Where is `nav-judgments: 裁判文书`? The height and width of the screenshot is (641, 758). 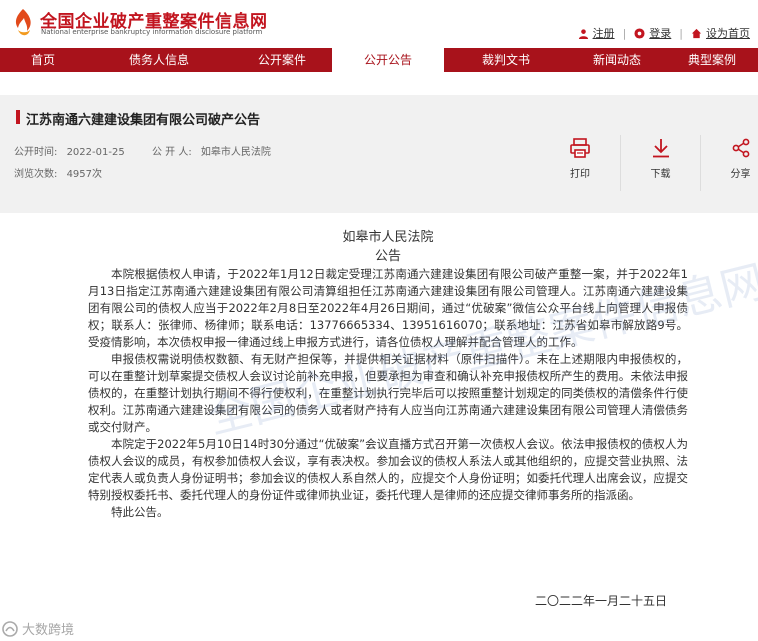 nav-judgments: 裁判文书 is located at coordinates (506, 60).